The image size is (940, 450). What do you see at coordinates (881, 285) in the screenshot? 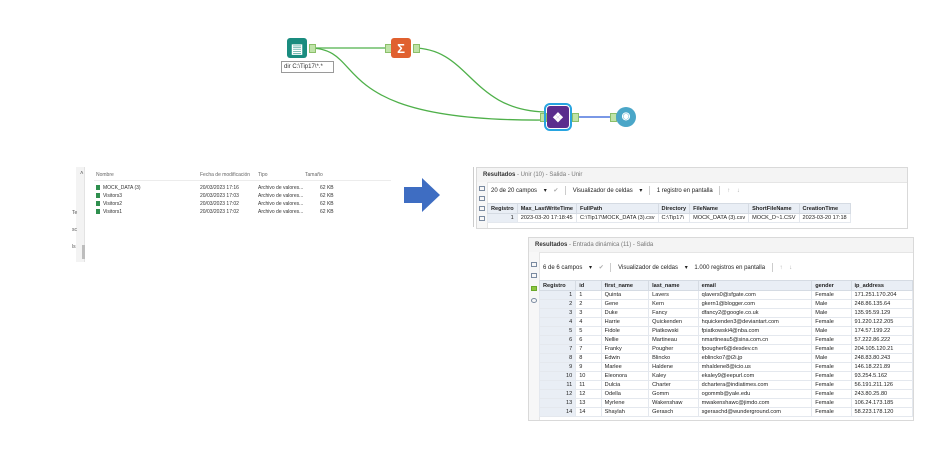
I see `column-header: ip_address` at bounding box center [881, 285].